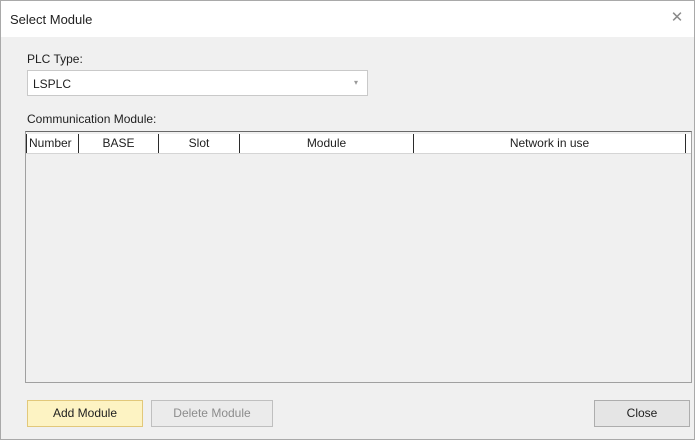 Image resolution: width=695 pixels, height=440 pixels. What do you see at coordinates (347, 19) in the screenshot?
I see `title-bar: Select Module ✕` at bounding box center [347, 19].